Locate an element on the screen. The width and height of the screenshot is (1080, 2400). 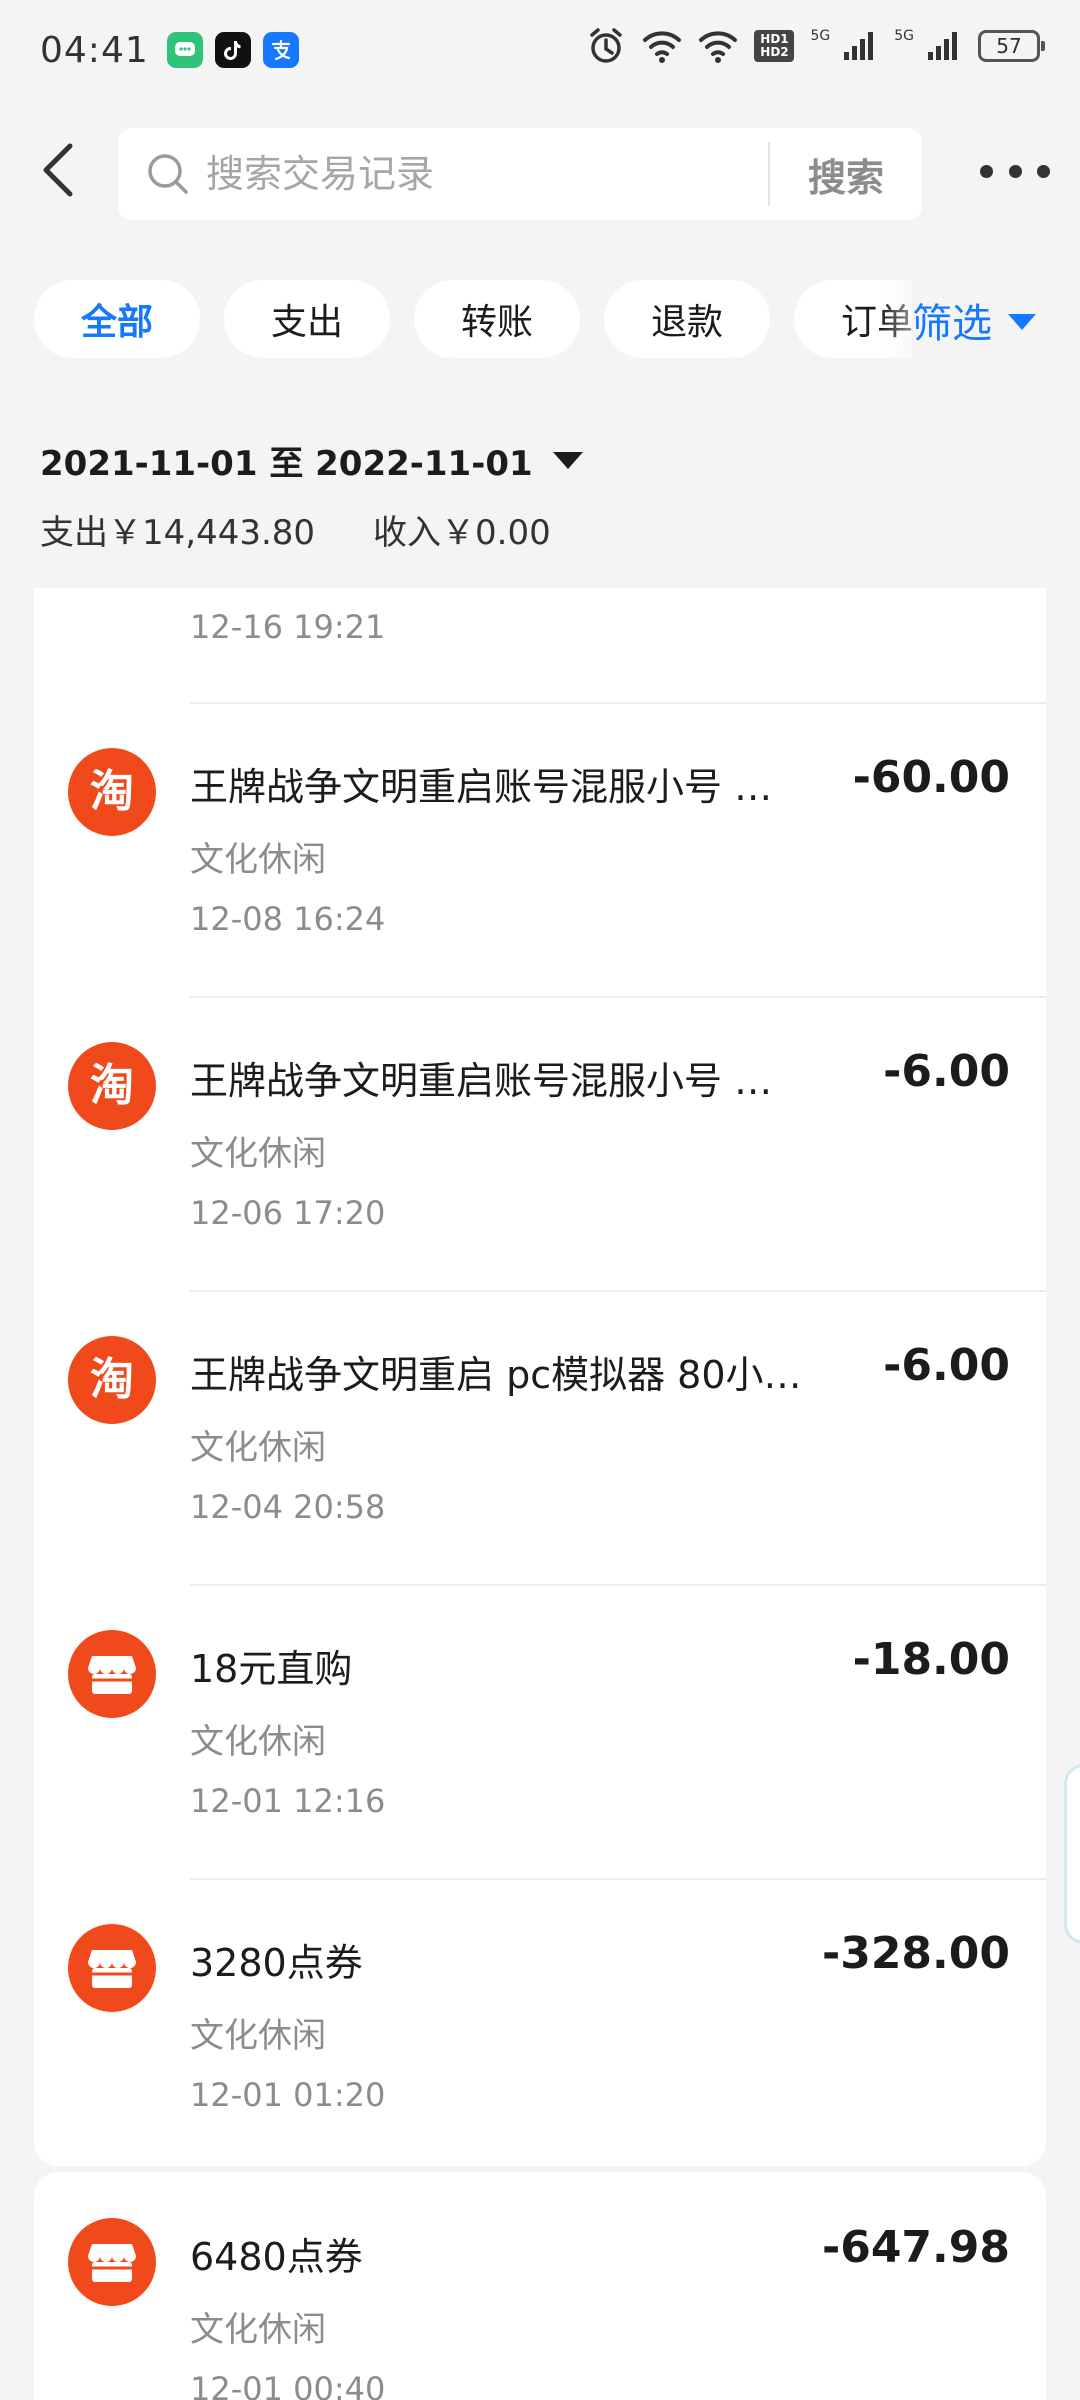
search-box: 搜索 is located at coordinates (520, 174).